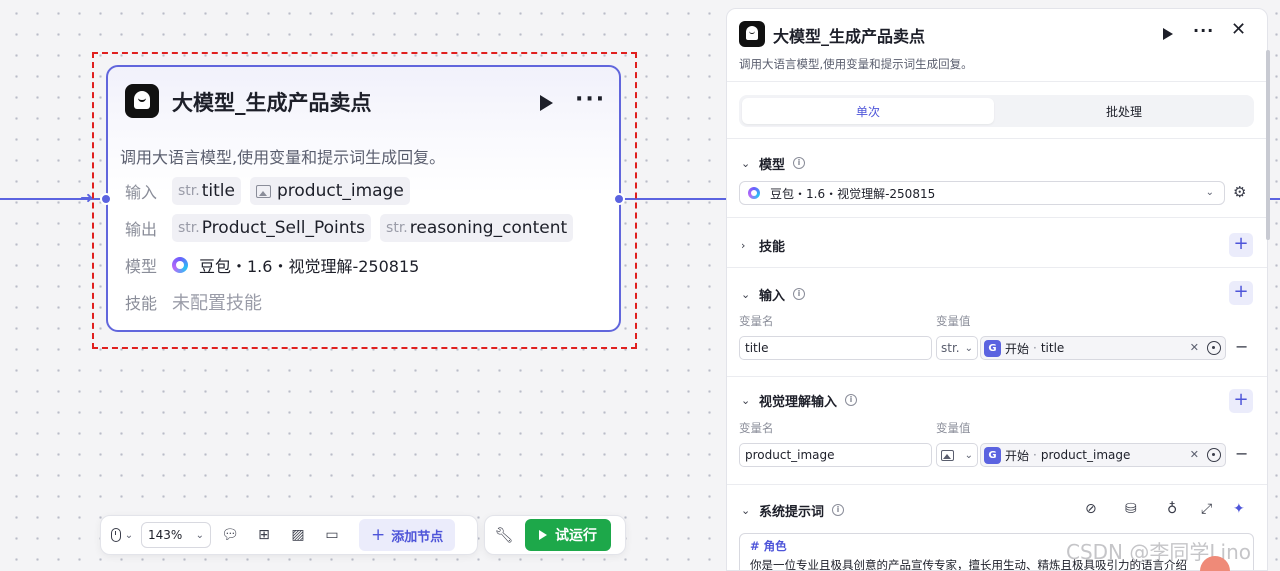 Image resolution: width=1280 pixels, height=571 pixels. I want to click on panel-scrollbar, so click(1268, 145).